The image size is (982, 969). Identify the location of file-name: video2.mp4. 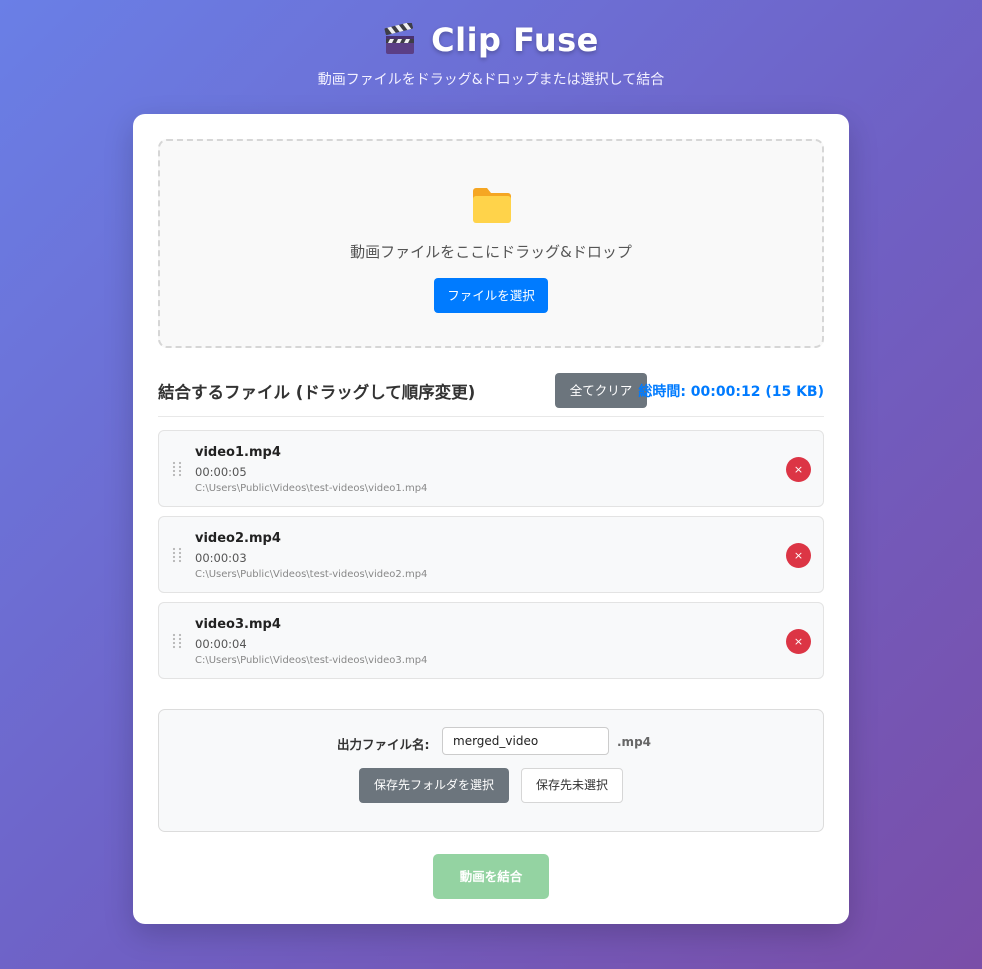
(238, 538).